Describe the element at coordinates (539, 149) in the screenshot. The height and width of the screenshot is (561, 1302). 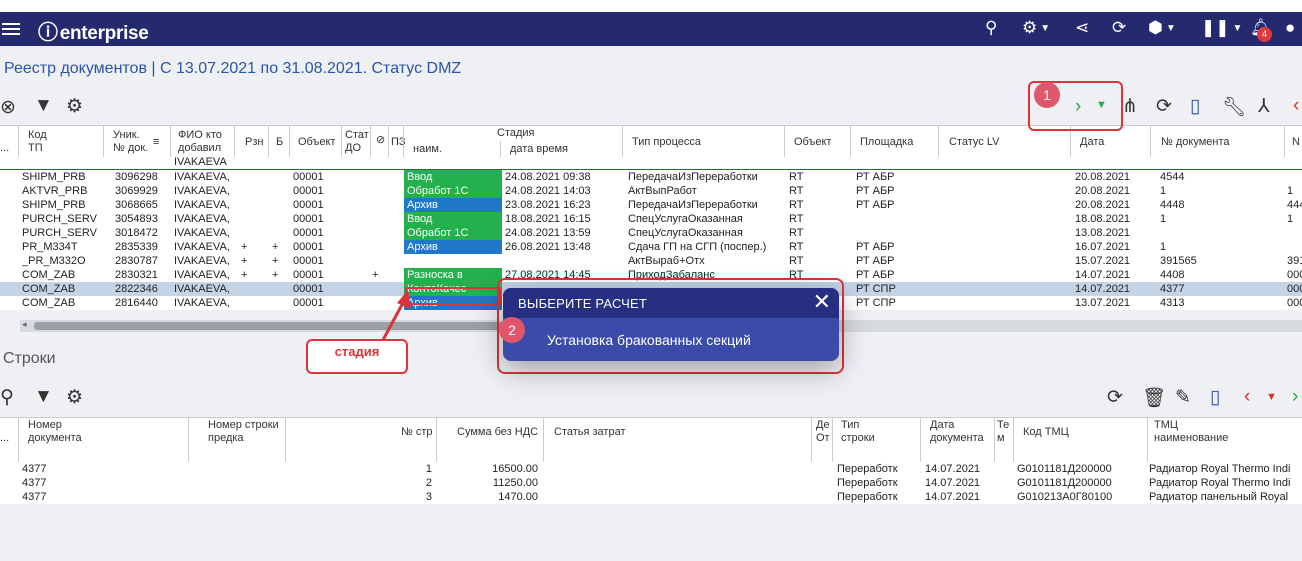
I see `col-stage-datetime: дата время` at that location.